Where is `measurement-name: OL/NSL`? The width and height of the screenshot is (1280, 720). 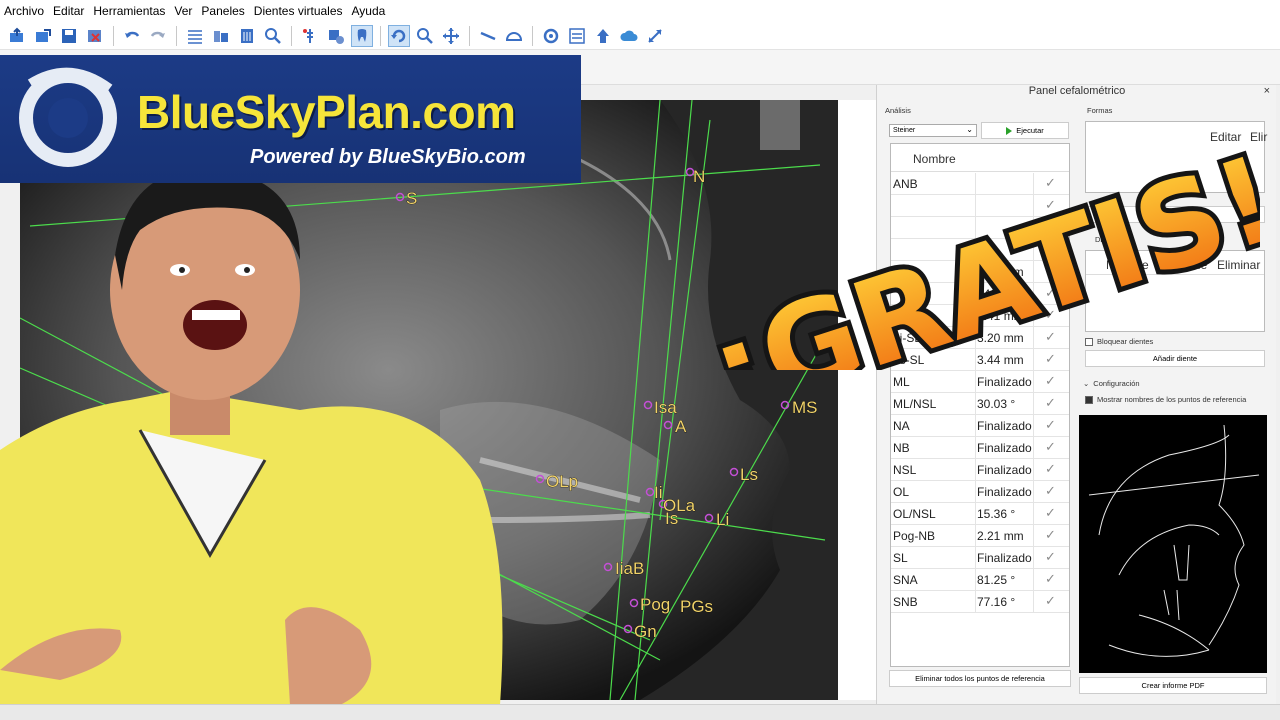 measurement-name: OL/NSL is located at coordinates (914, 514).